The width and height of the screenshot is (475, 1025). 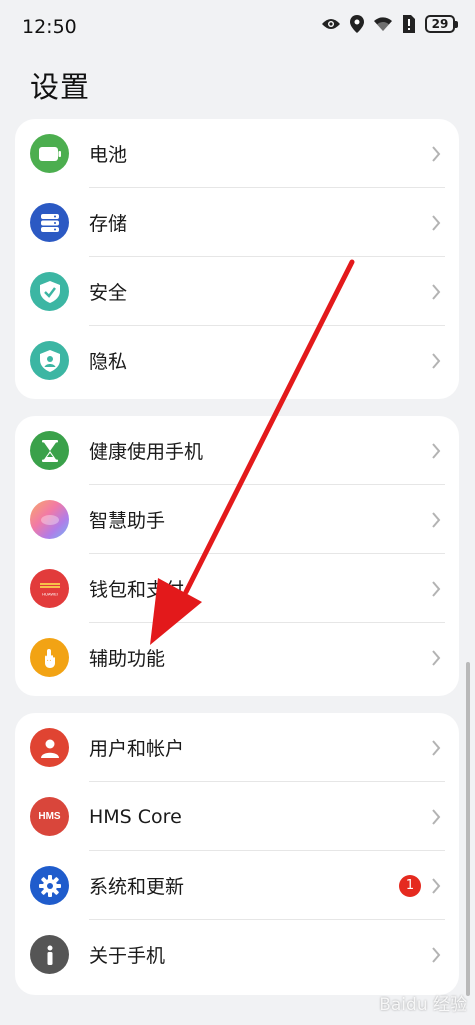 I want to click on wallet-icon-text: HUAWEI, so click(x=50, y=593).